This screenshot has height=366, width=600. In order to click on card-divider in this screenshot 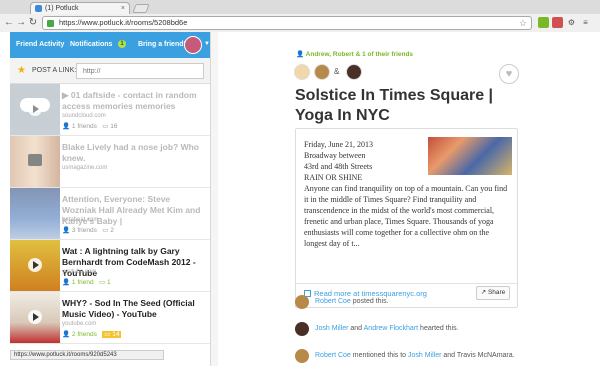, I will do `click(406, 283)`.